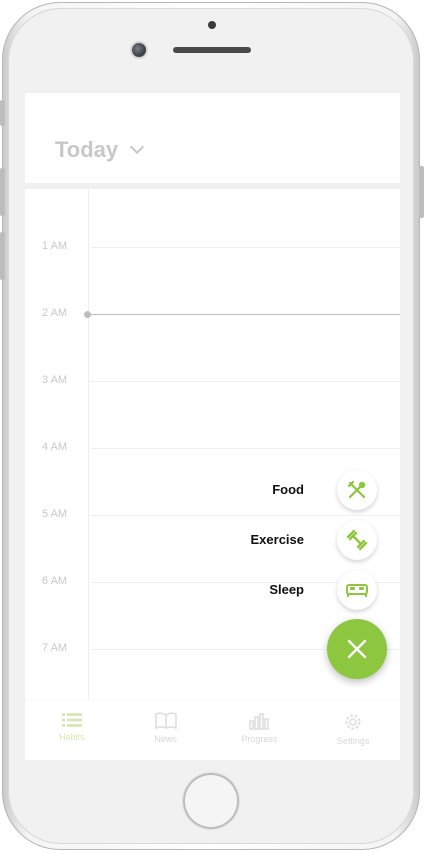 The width and height of the screenshot is (424, 854). I want to click on bed-icon, so click(357, 590).